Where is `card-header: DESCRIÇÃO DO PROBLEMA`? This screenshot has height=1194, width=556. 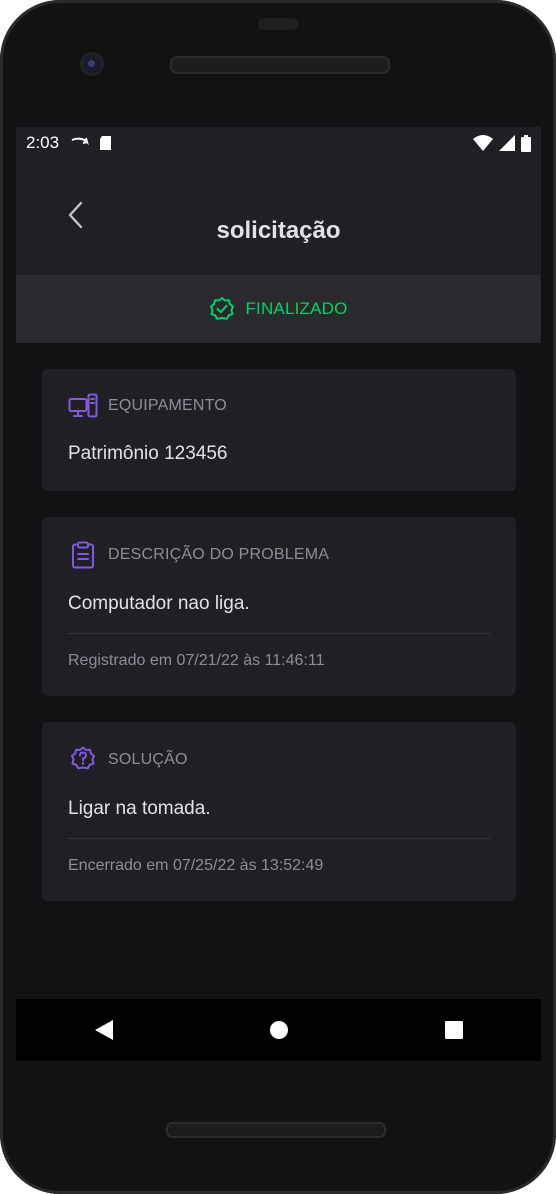
card-header: DESCRIÇÃO DO PROBLEMA is located at coordinates (279, 555).